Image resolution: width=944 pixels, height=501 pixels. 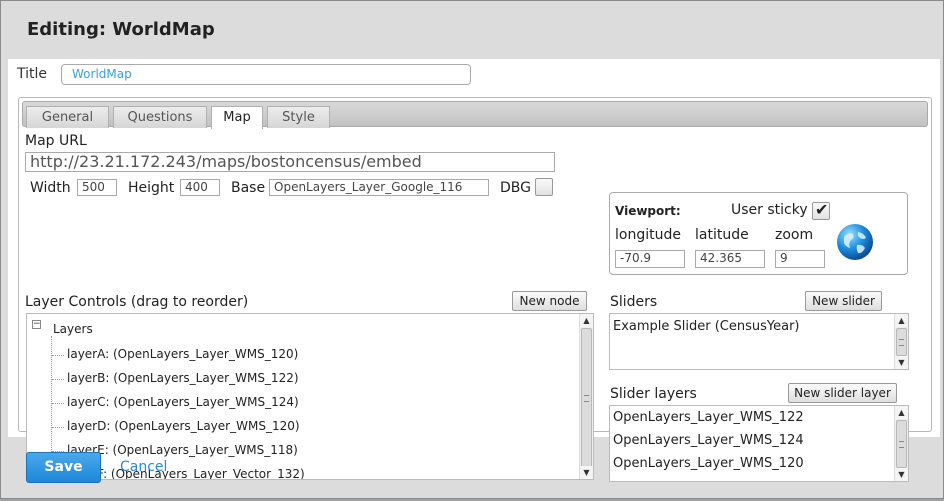 What do you see at coordinates (515, 188) in the screenshot?
I see `dbg-label: DBG` at bounding box center [515, 188].